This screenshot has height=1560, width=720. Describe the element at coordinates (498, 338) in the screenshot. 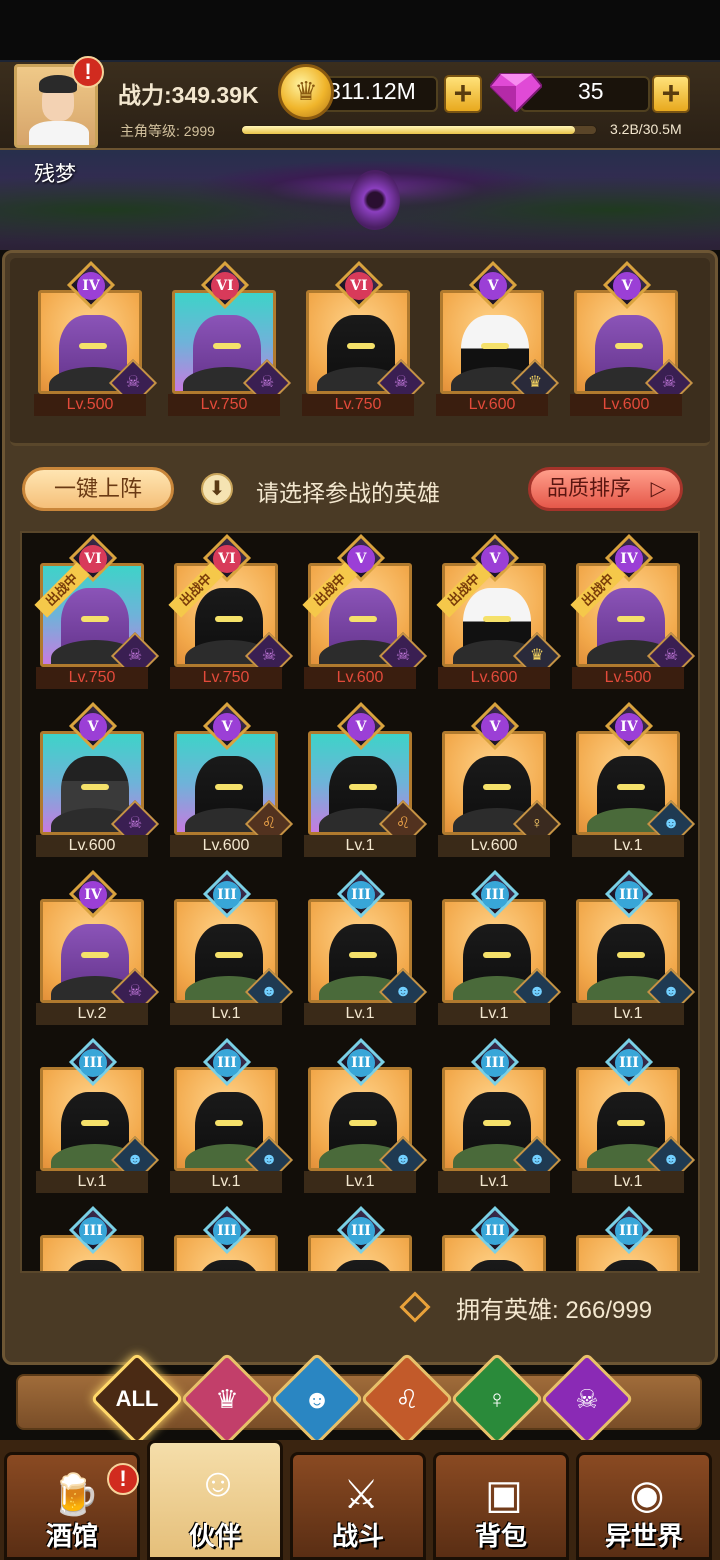

I see `hero-card: V ♛ Lv.600` at that location.